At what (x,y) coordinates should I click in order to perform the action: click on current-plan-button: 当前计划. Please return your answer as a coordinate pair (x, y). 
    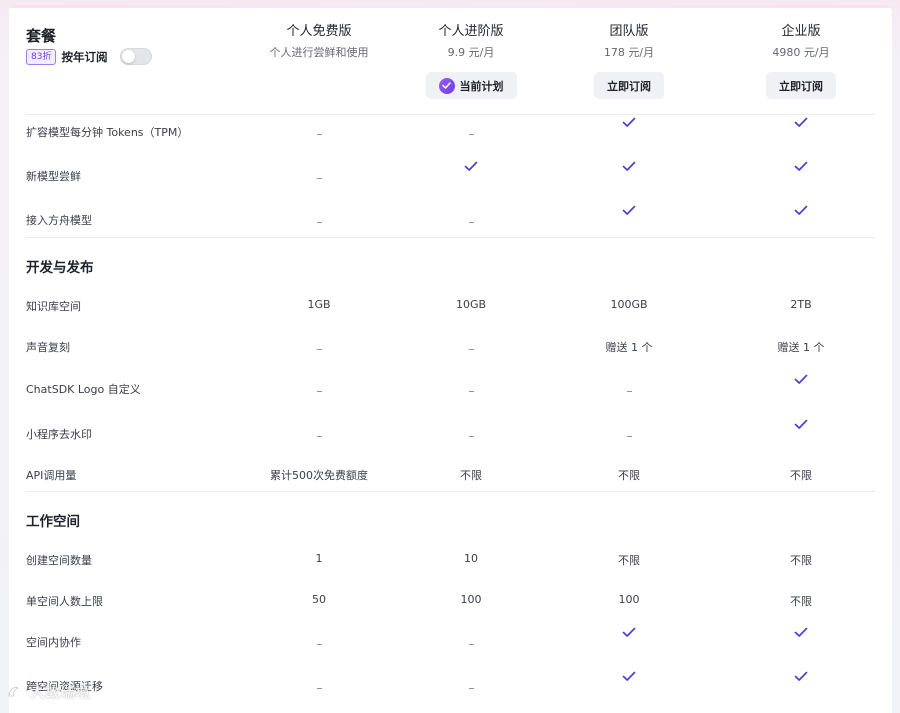
    Looking at the image, I should click on (471, 85).